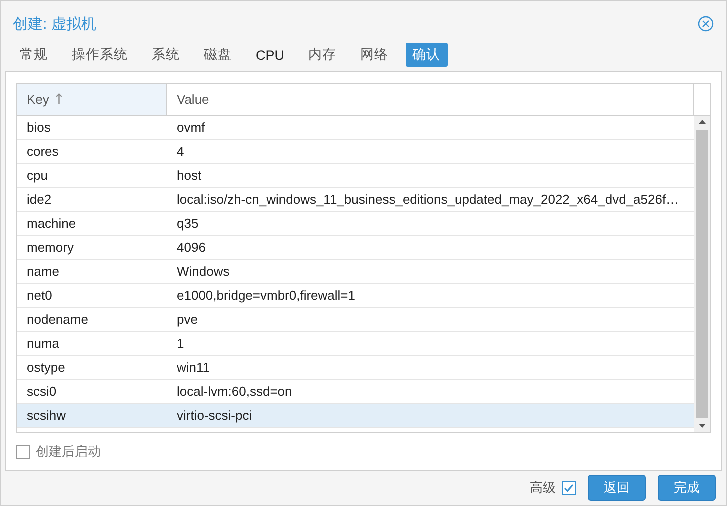 The image size is (727, 514). What do you see at coordinates (92, 99) in the screenshot?
I see `column-header: Key ↑` at bounding box center [92, 99].